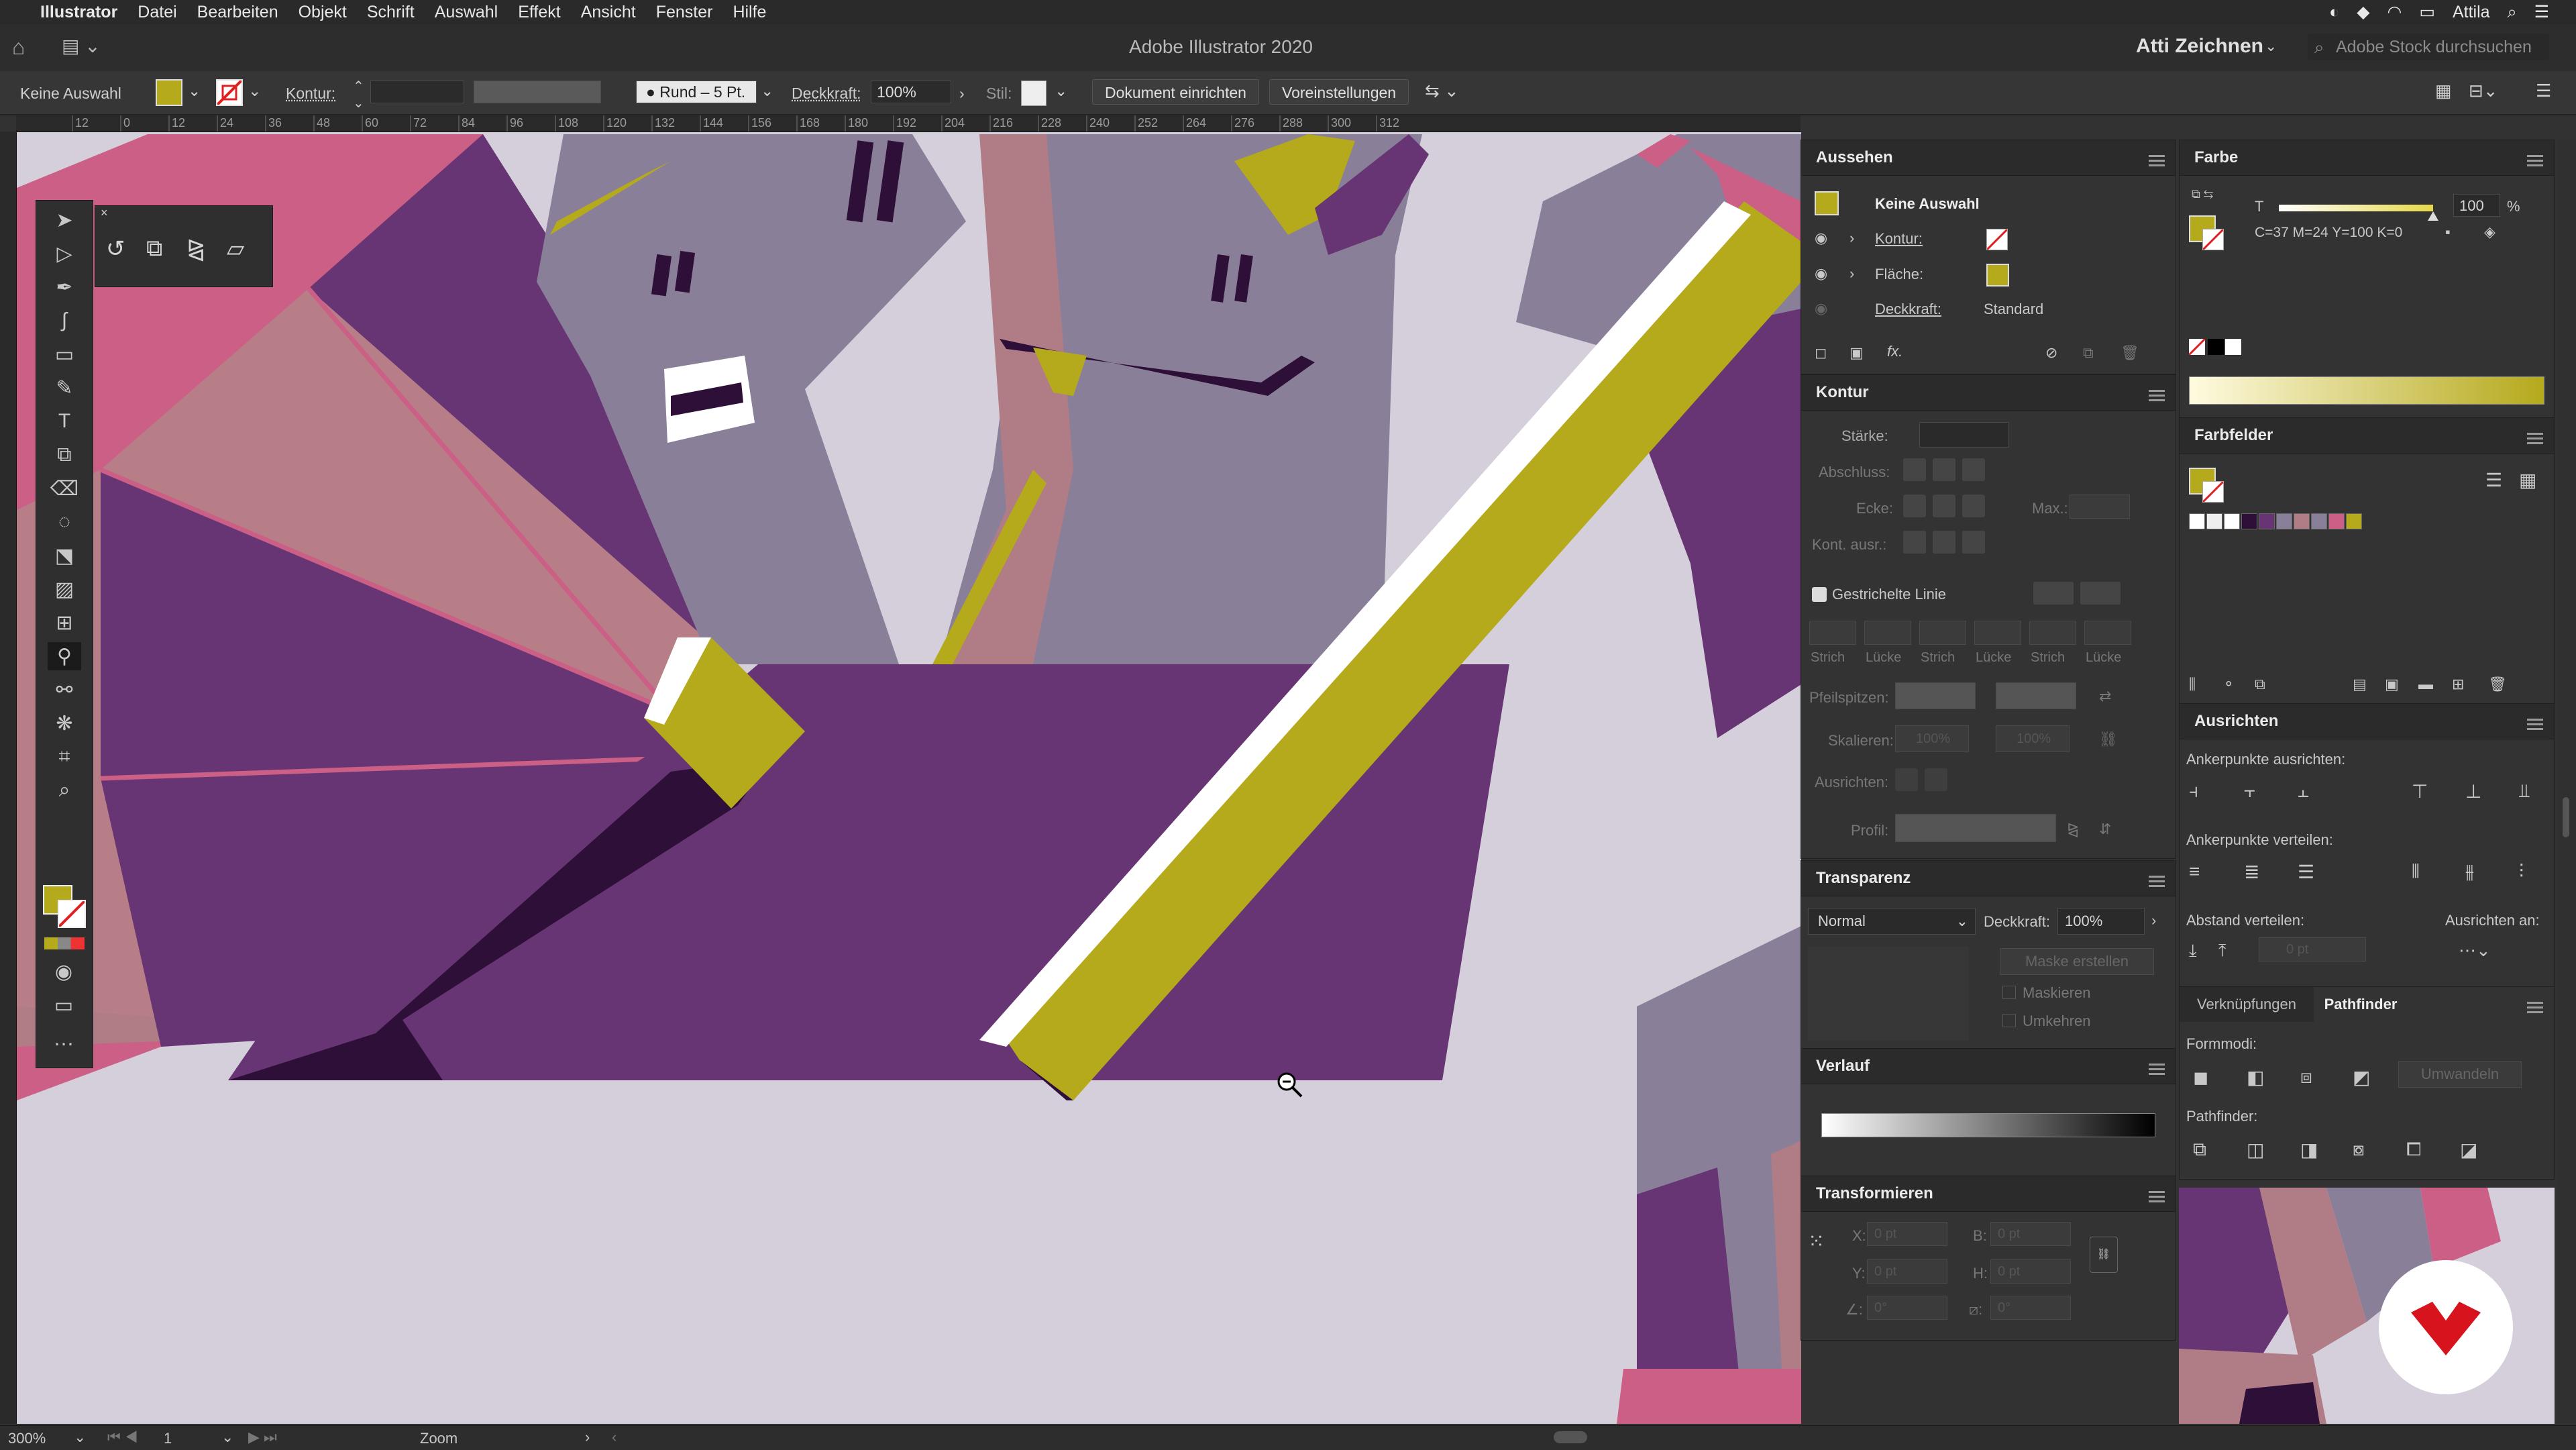  Describe the element at coordinates (2199, 46) in the screenshot. I see `workspace-switcher: Atti Zeichnen` at that location.